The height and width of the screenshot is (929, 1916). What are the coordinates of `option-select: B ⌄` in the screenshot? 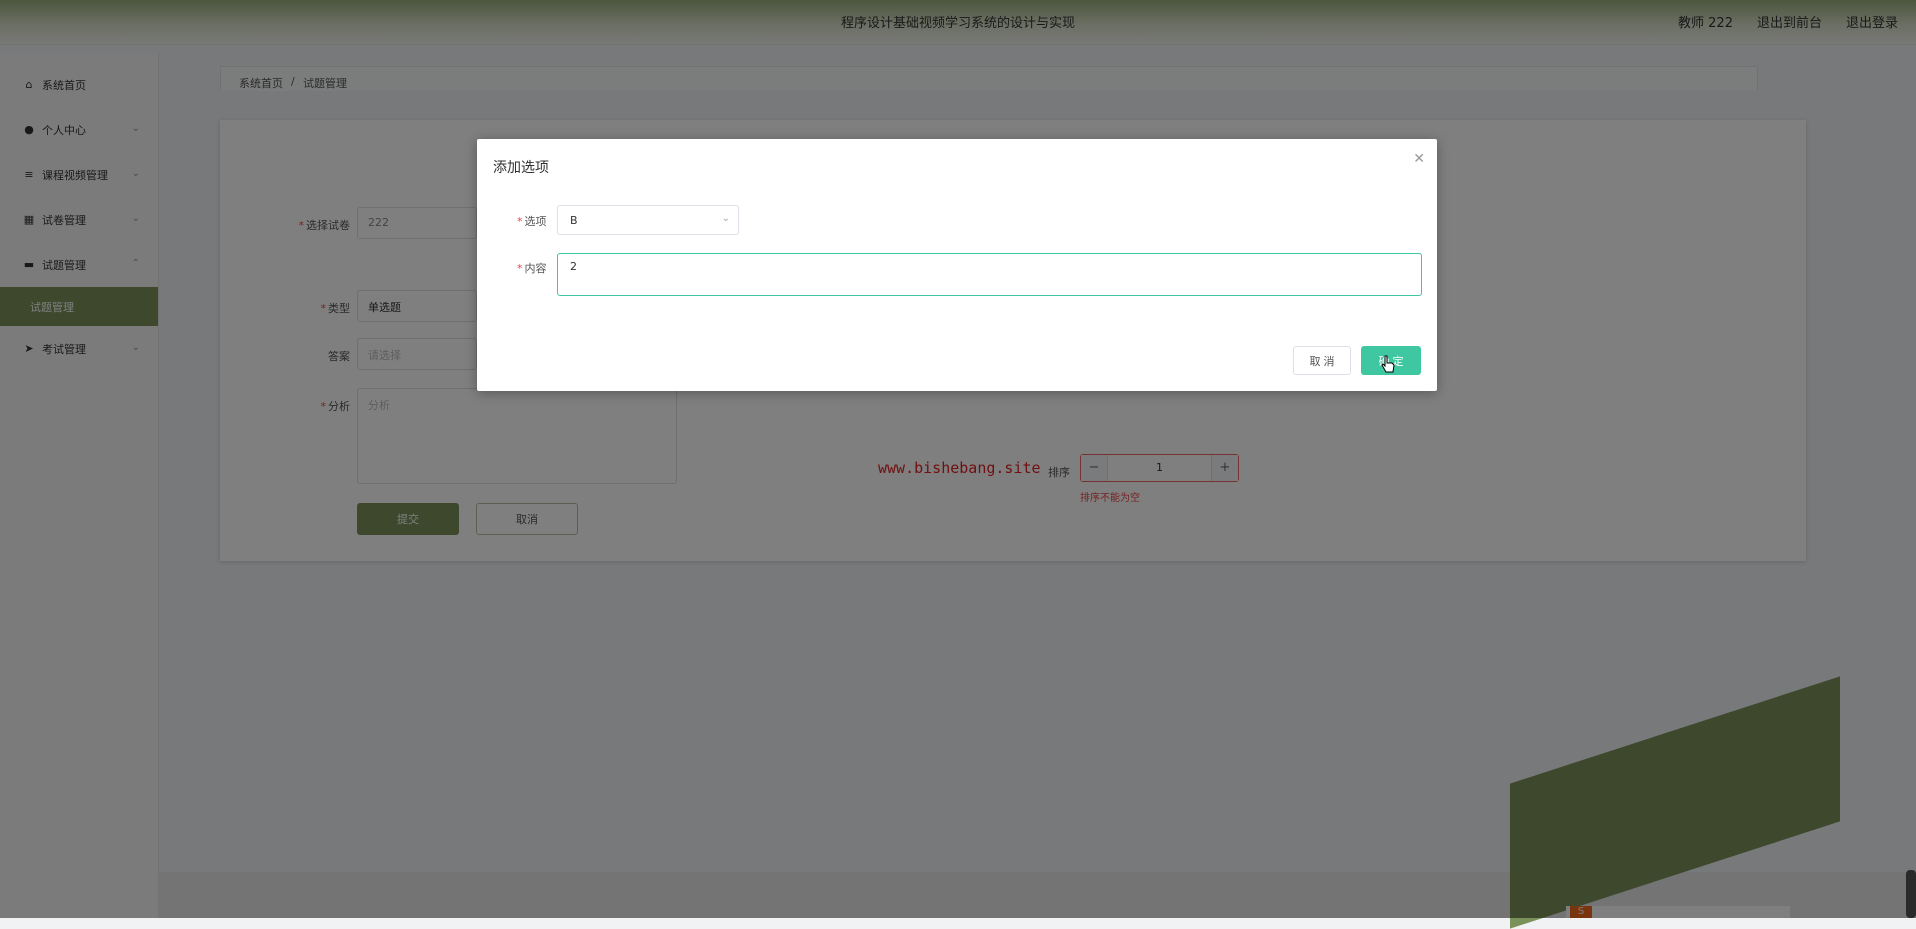 It's located at (648, 220).